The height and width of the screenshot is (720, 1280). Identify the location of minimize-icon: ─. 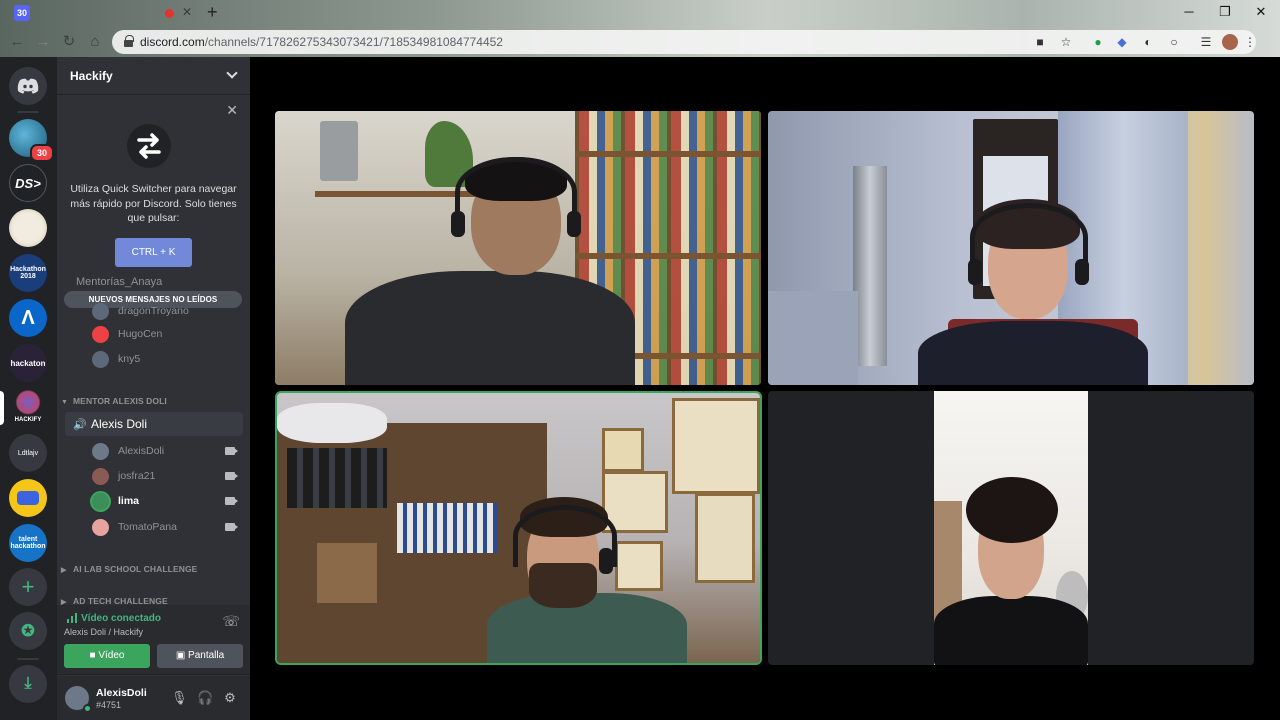
(1189, 12).